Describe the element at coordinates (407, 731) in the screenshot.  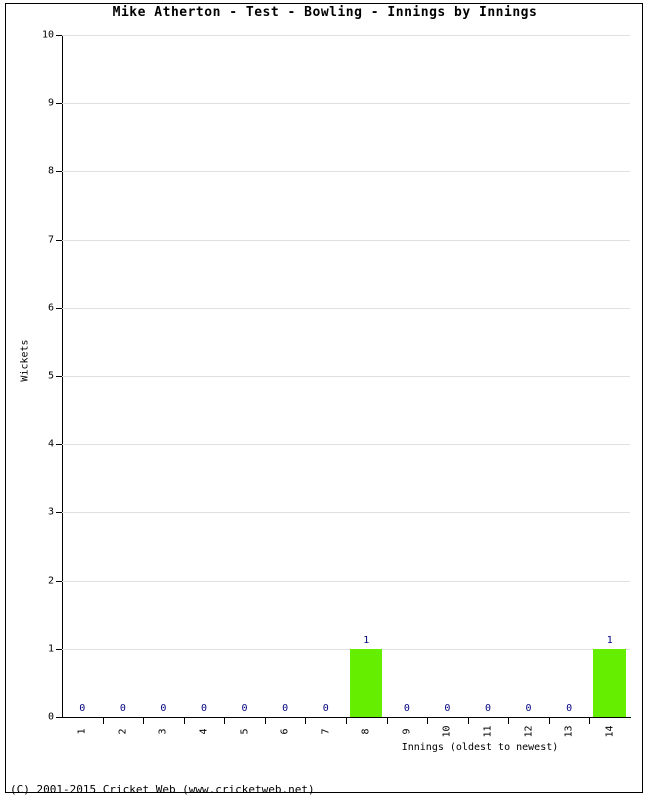
I see `x-axis-tick-label: 9` at that location.